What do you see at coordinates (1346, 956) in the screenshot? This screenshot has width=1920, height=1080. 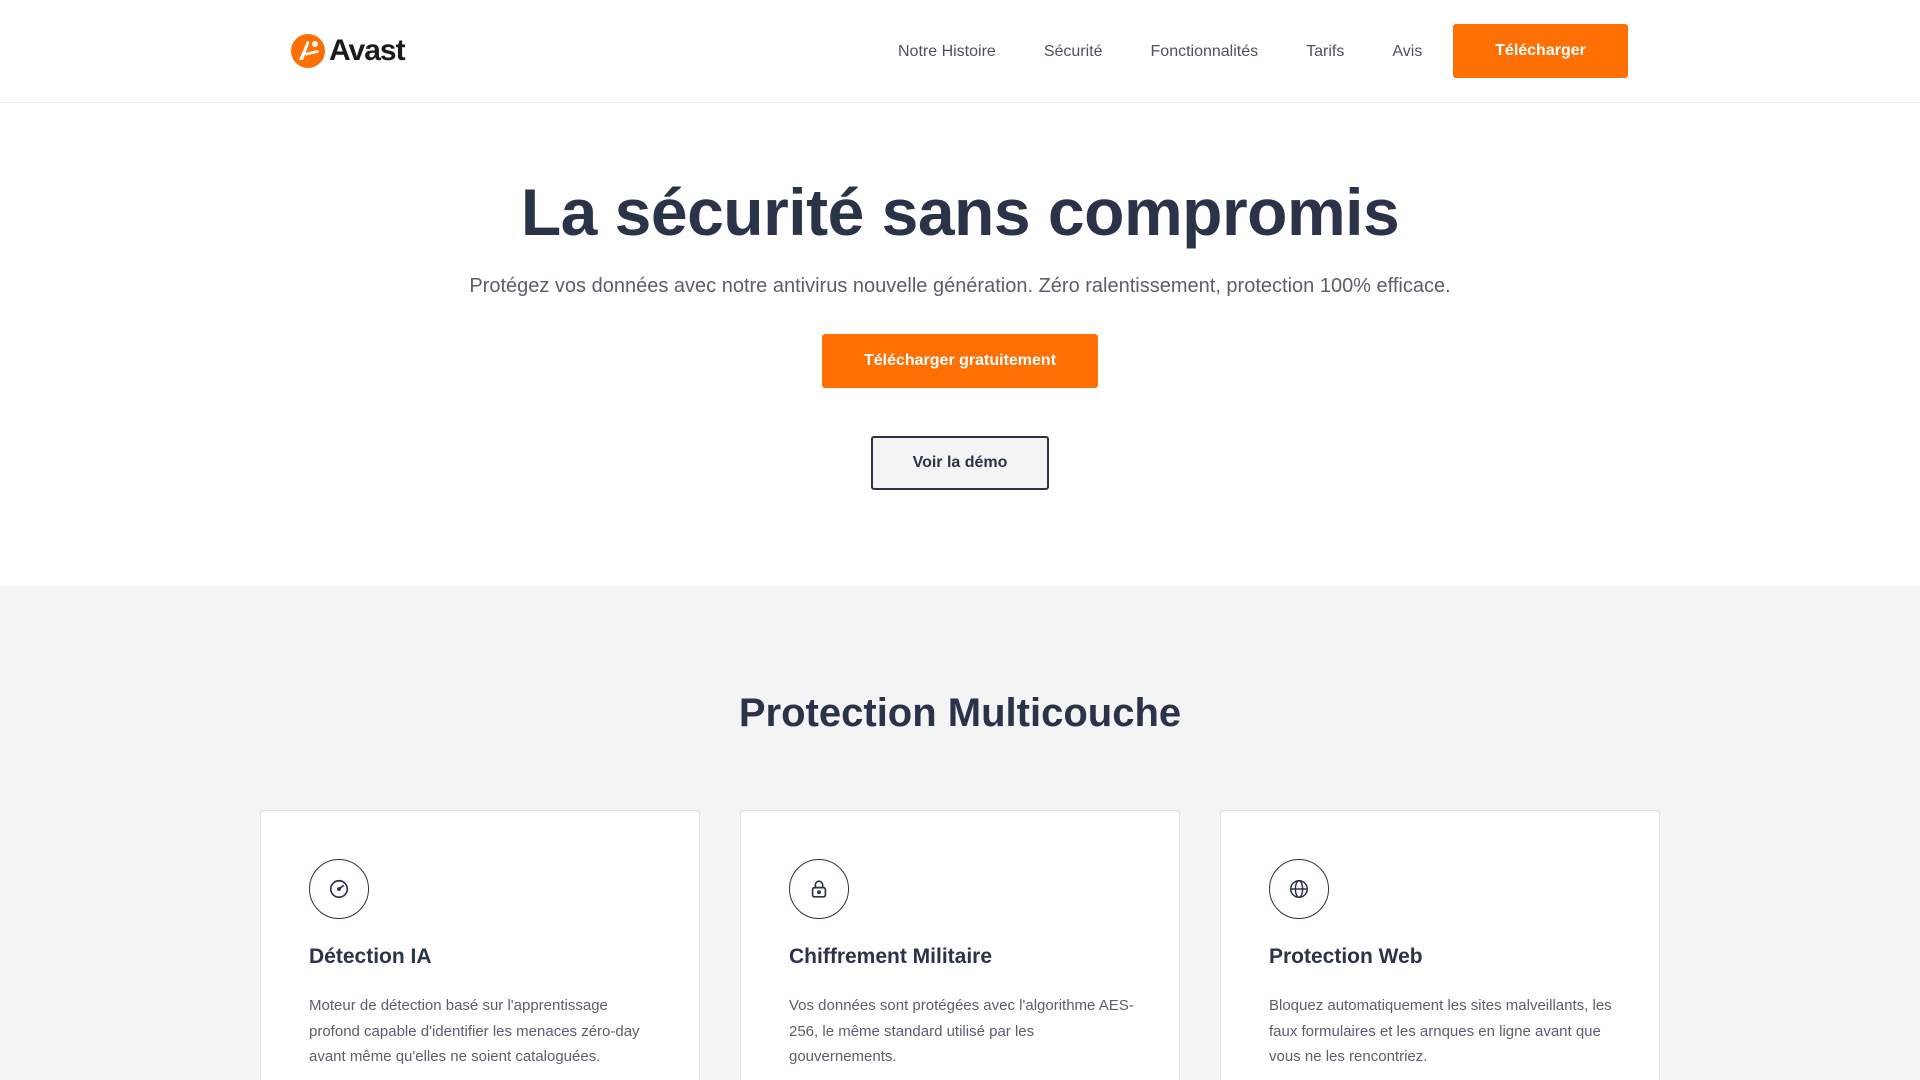 I see `feature-card-title: Protection Web` at bounding box center [1346, 956].